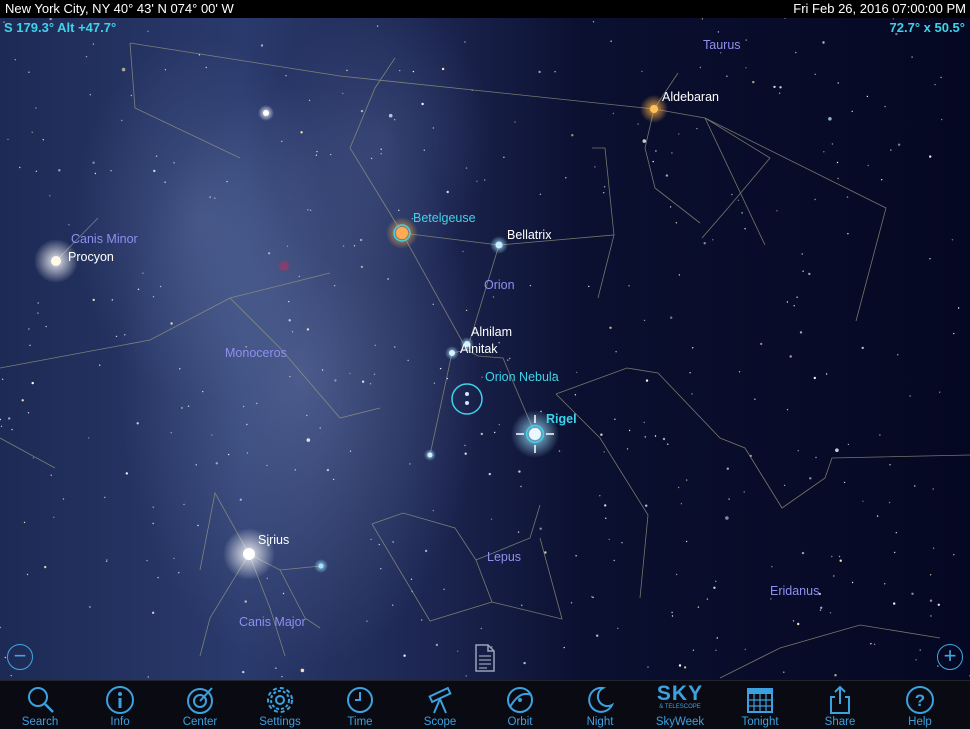  I want to click on star-label-alnilam: Alnilam, so click(491, 332).